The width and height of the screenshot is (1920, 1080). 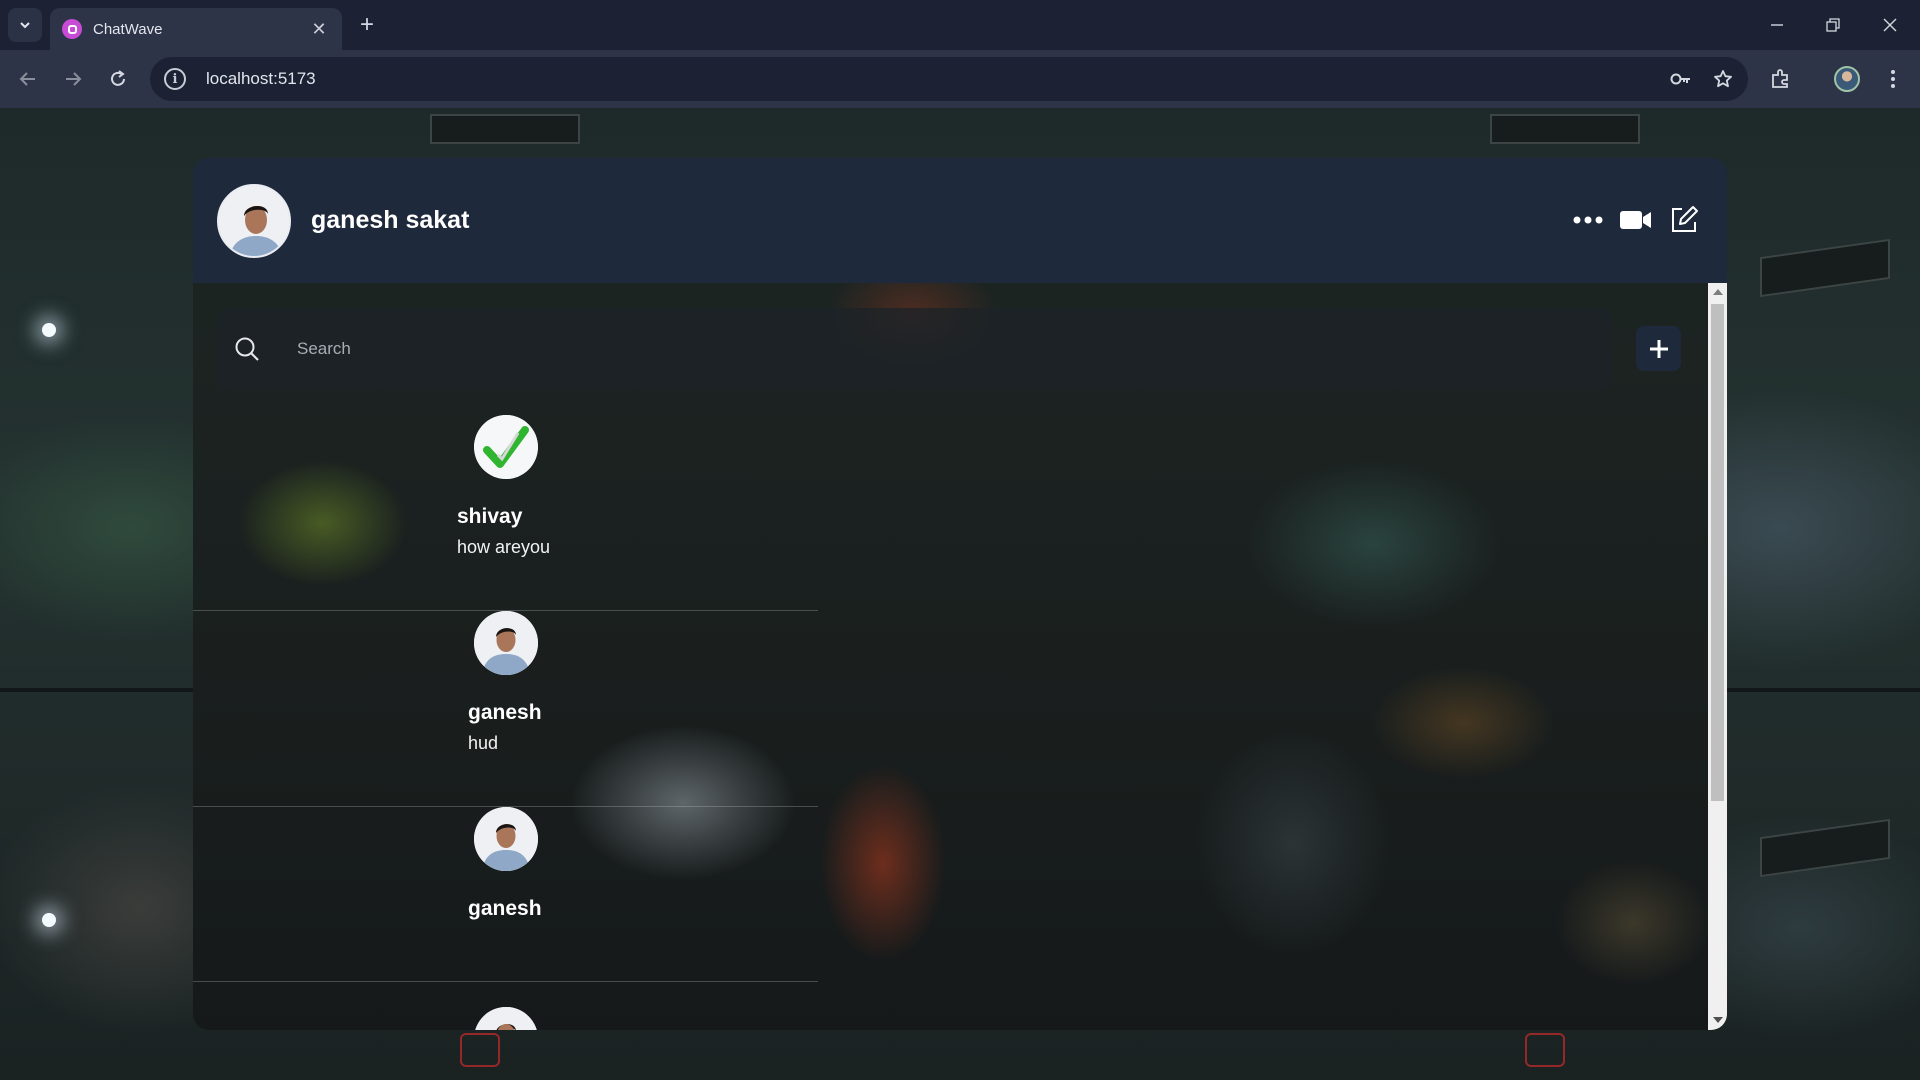 I want to click on forward-button, so click(x=73, y=79).